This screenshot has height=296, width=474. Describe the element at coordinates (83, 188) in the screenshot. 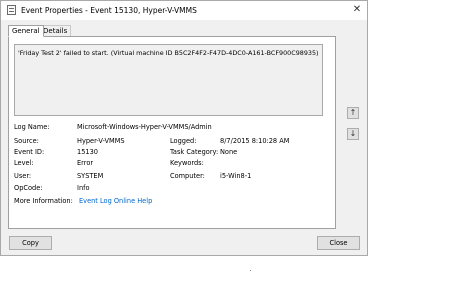

I see `opcode-value: Info` at that location.